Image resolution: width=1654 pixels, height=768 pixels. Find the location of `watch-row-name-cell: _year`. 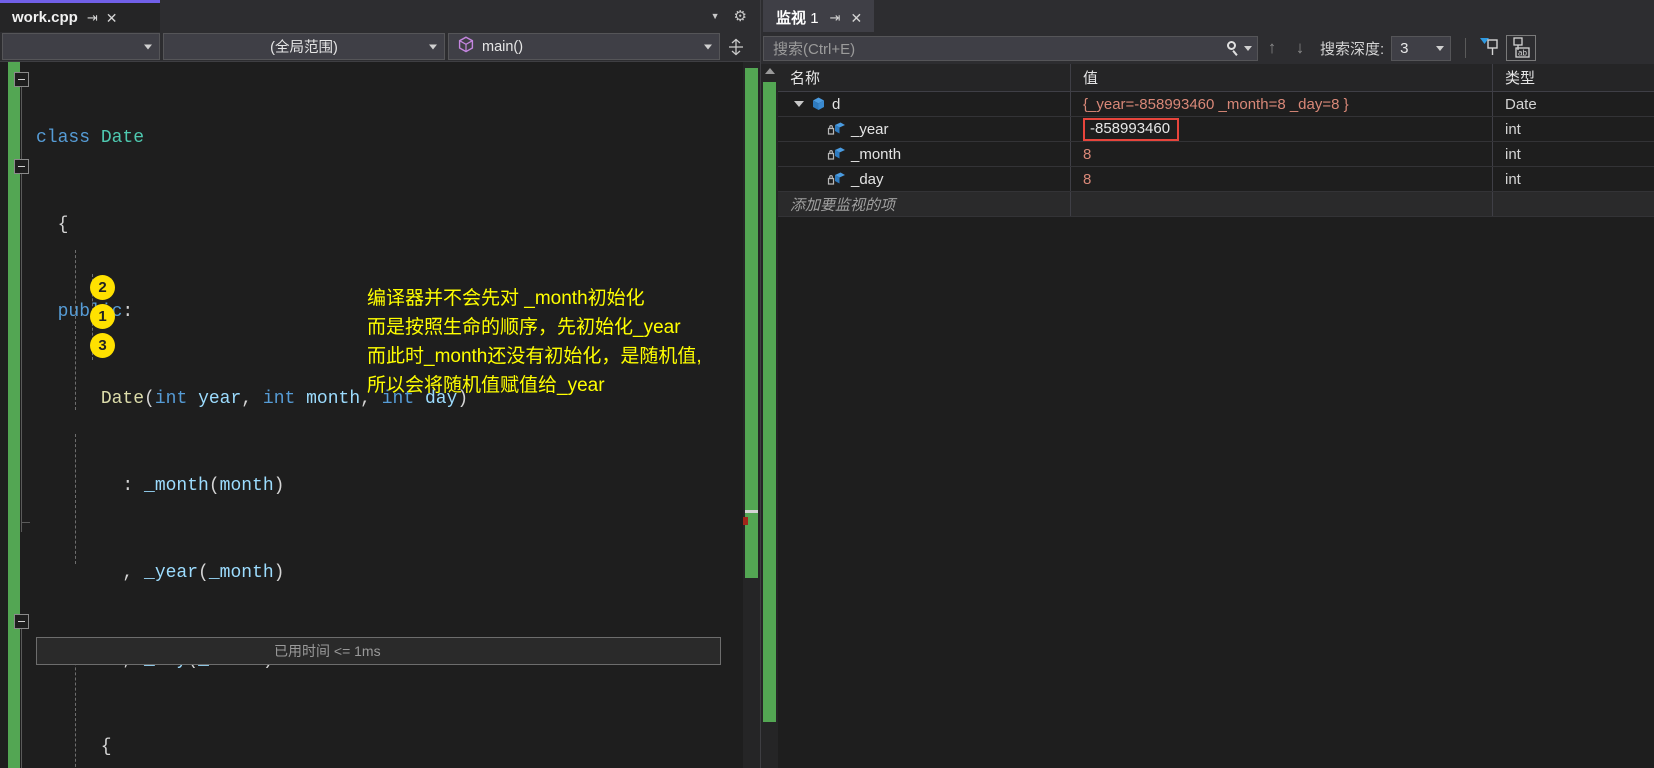

watch-row-name-cell: _year is located at coordinates (924, 129).